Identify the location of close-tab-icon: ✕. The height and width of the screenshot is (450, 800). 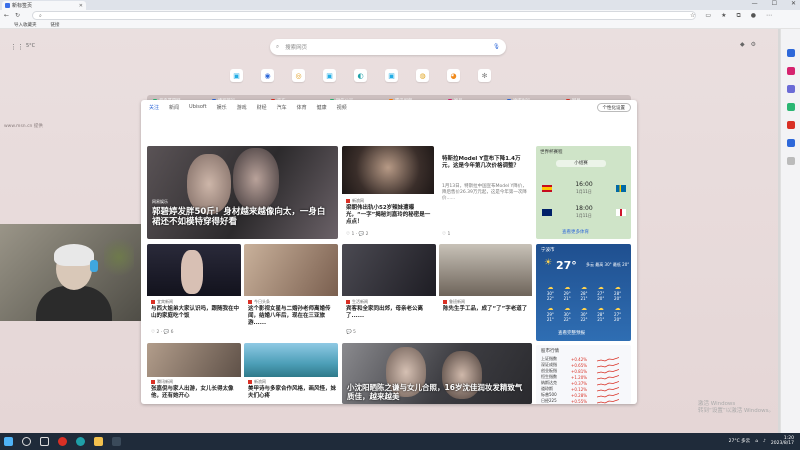
(81, 6).